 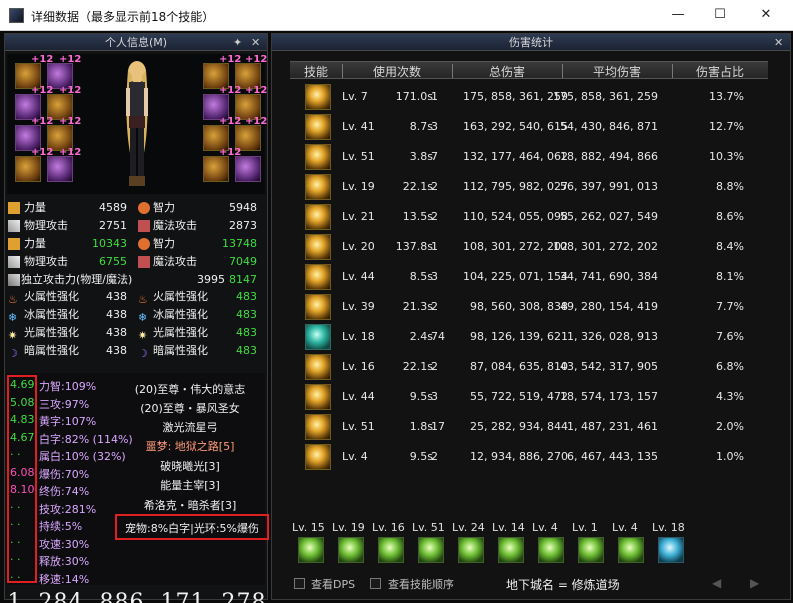 What do you see at coordinates (243, 207) in the screenshot?
I see `stat-value: 5948` at bounding box center [243, 207].